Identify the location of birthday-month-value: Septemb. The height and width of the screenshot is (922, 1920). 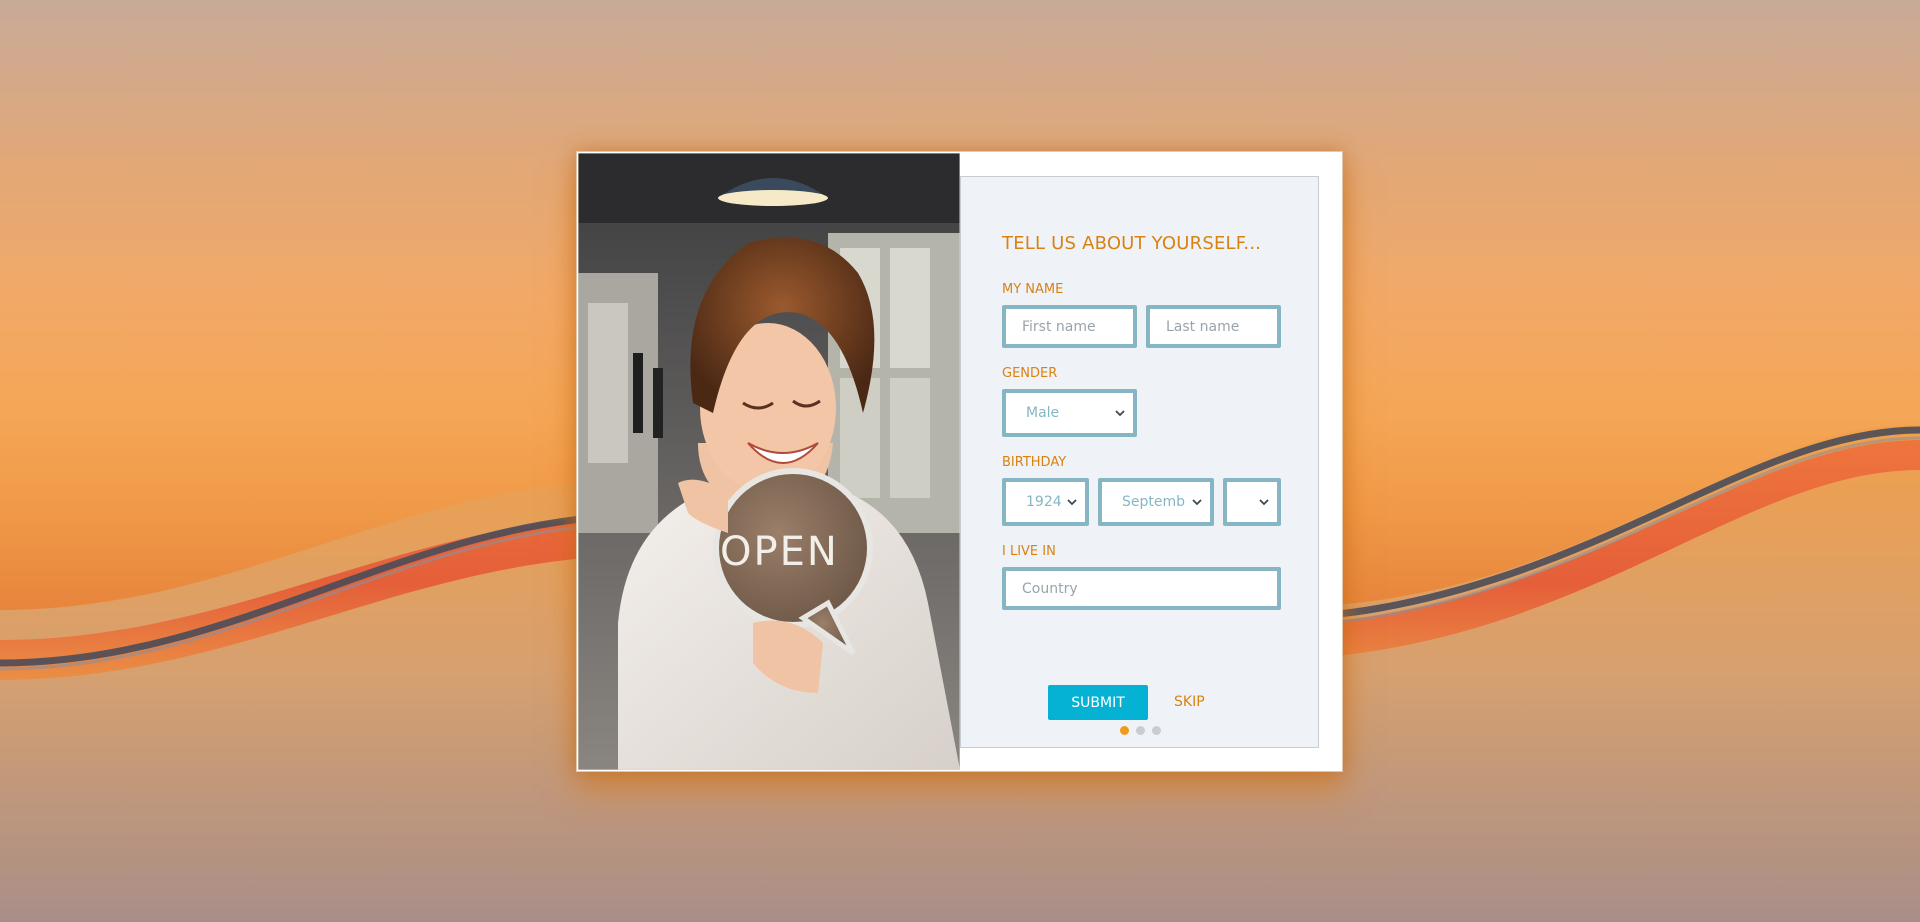
(1154, 502).